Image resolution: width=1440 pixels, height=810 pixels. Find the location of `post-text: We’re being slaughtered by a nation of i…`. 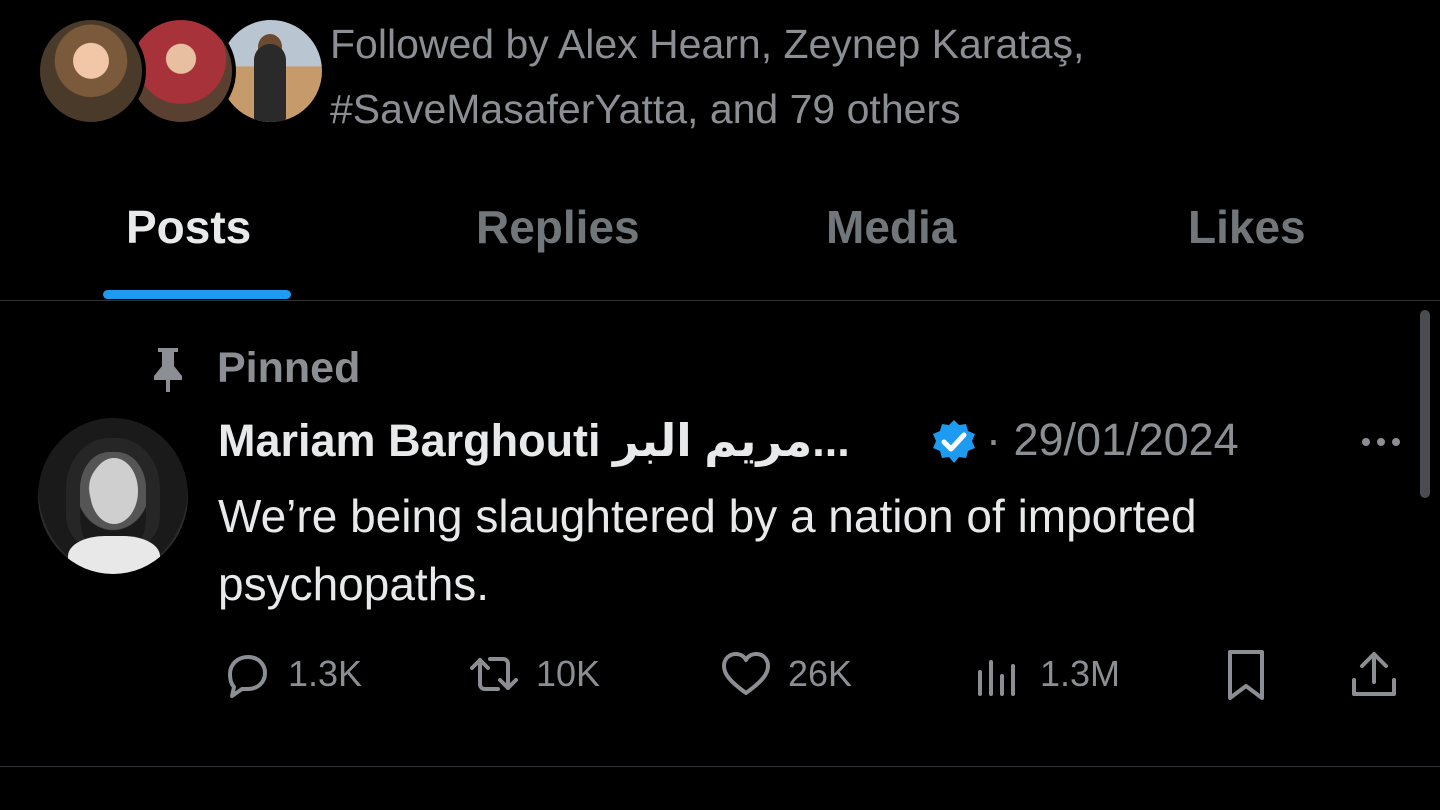

post-text: We’re being slaughtered by a nation of i… is located at coordinates (808, 550).